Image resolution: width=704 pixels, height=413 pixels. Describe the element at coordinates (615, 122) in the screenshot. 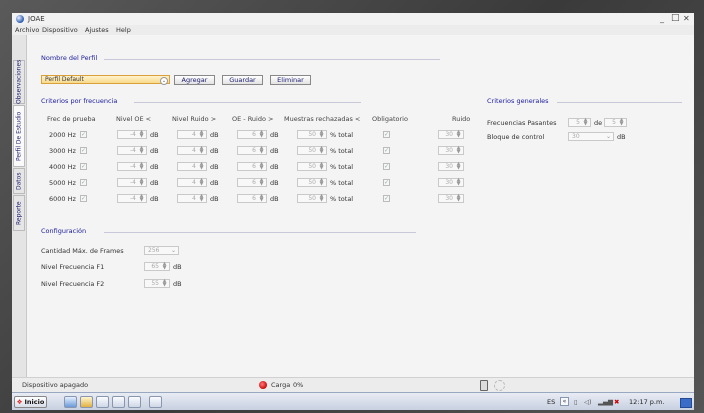

I see `pass-total-spinner: 5 ▲ ▼` at that location.